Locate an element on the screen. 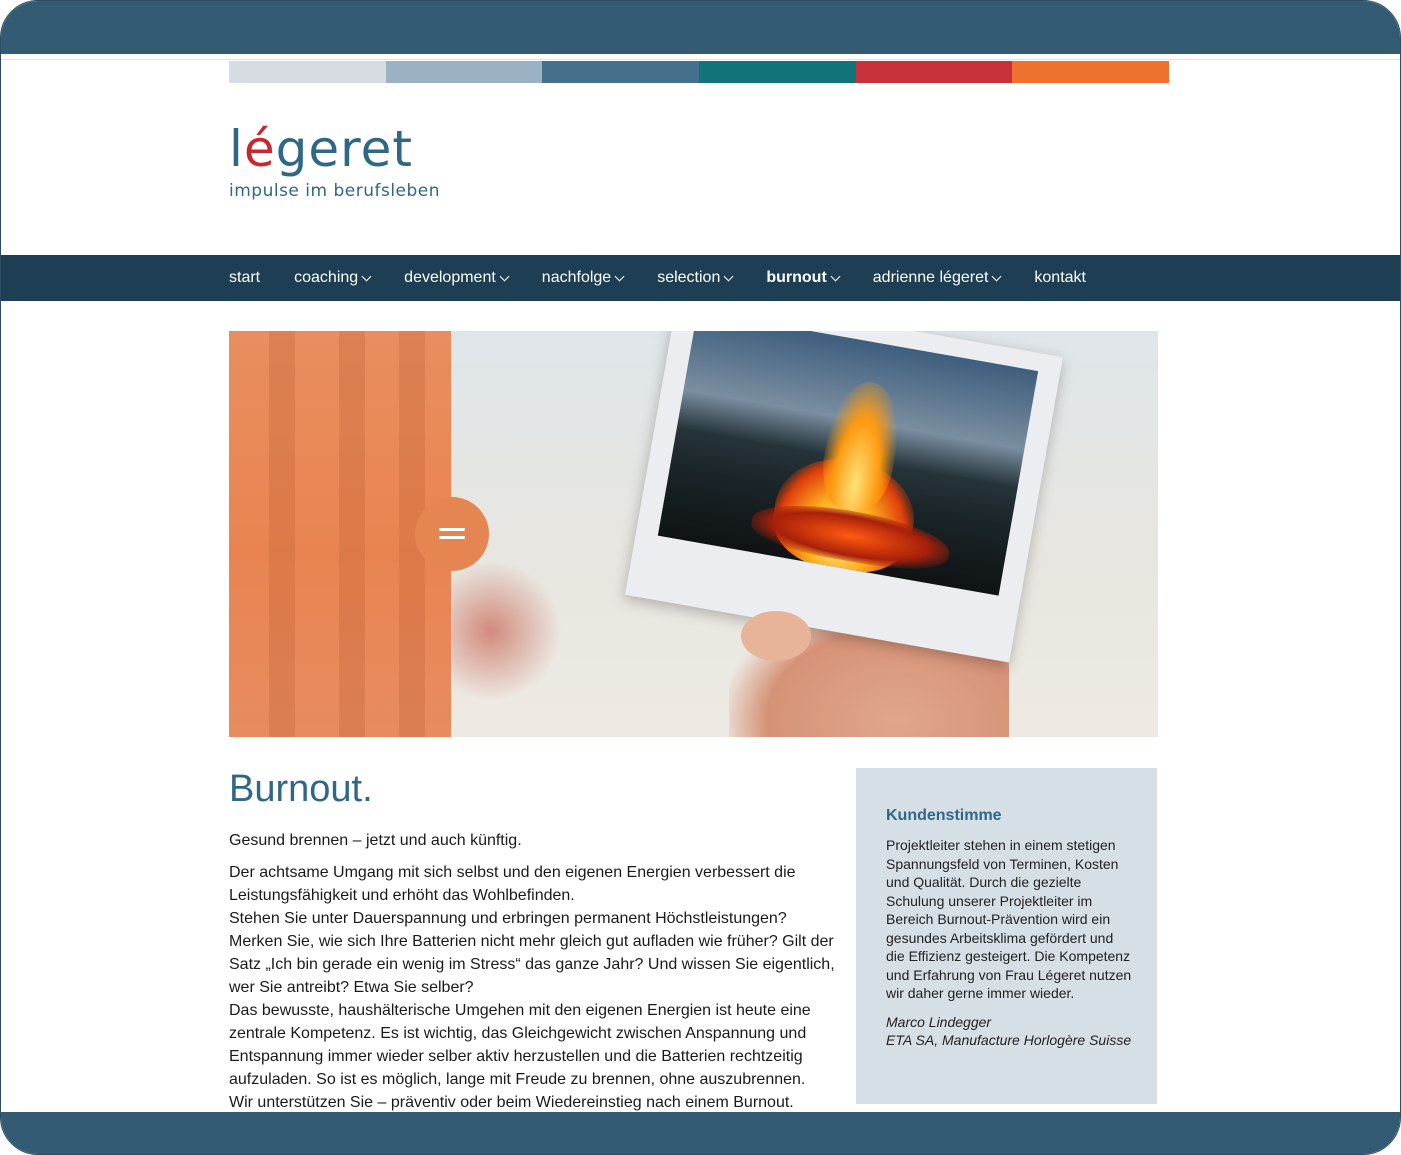 Image resolution: width=1401 pixels, height=1155 pixels. nav-item-label: nachfolge is located at coordinates (576, 277).